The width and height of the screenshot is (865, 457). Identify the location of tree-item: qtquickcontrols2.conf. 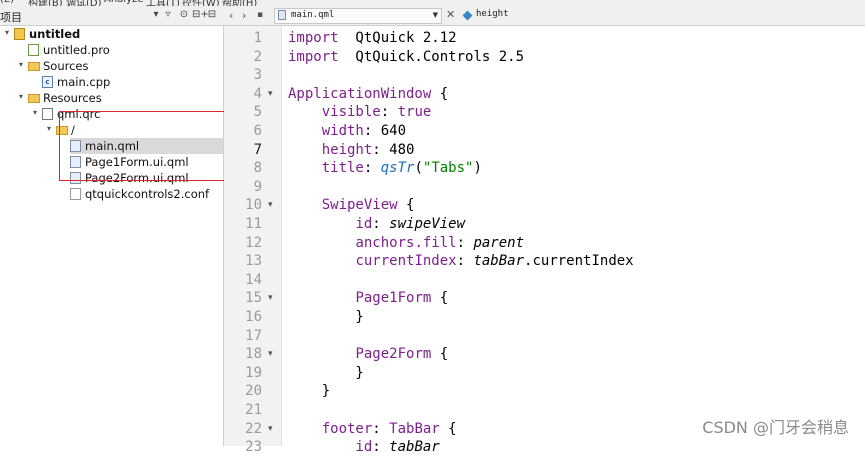
(111, 194).